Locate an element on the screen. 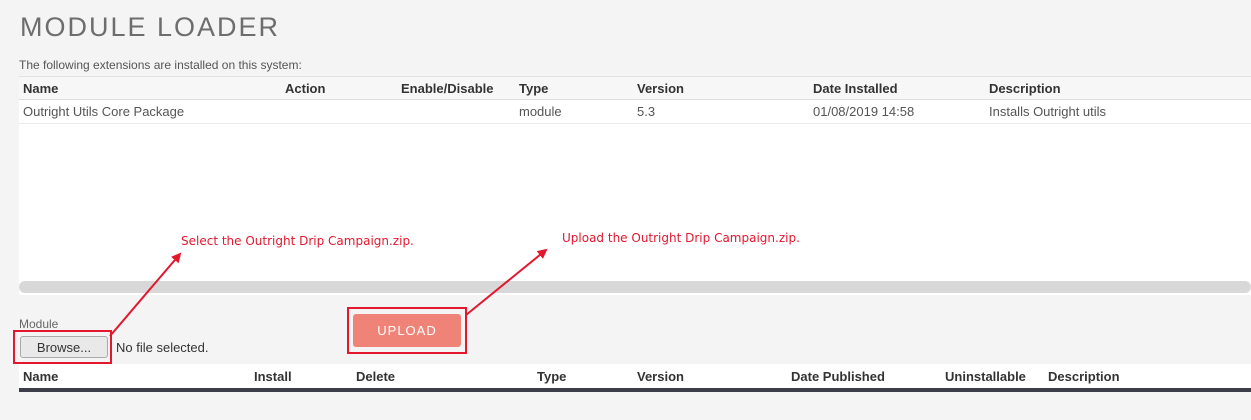 This screenshot has height=420, width=1251. annotation-arrows is located at coordinates (328, 292).